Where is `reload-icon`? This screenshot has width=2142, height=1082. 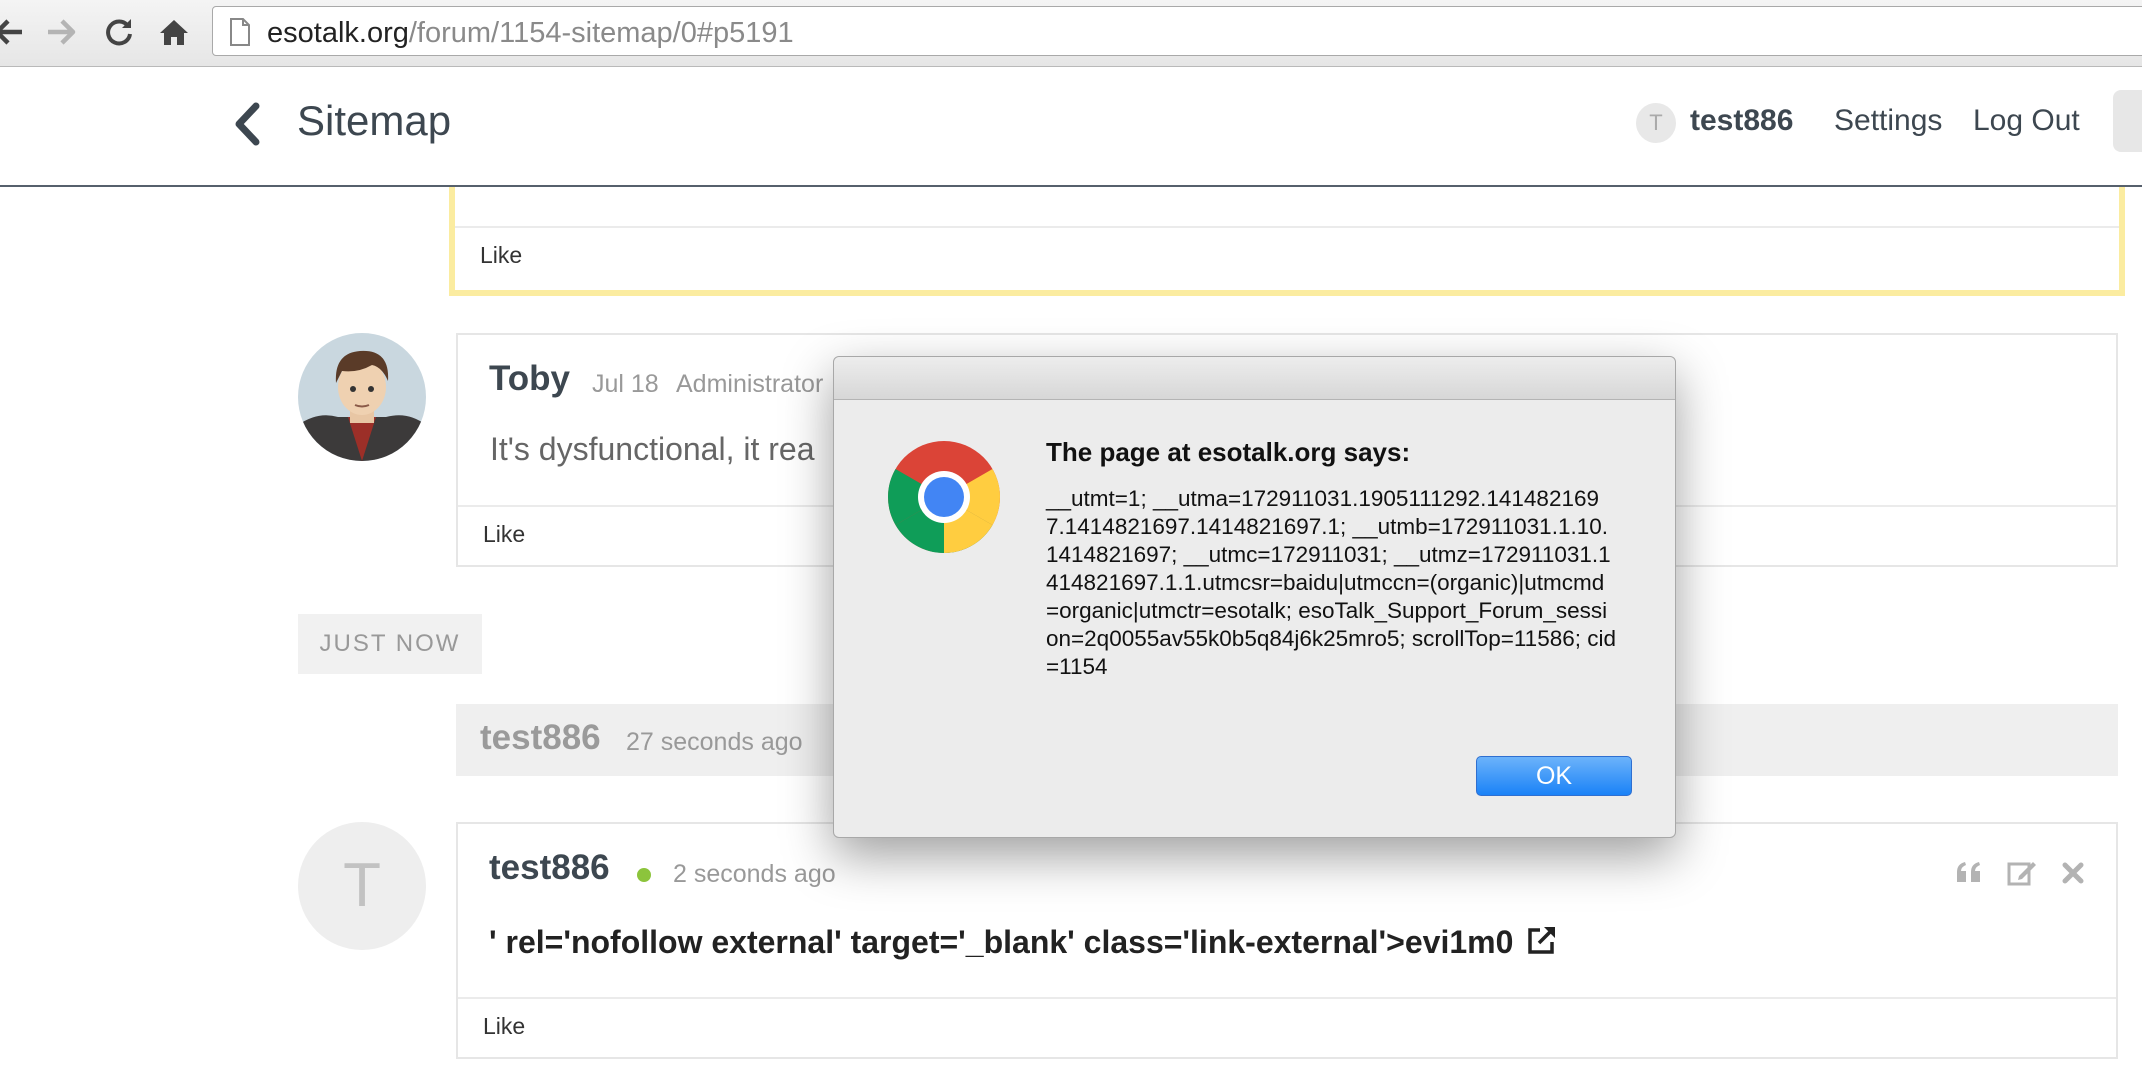 reload-icon is located at coordinates (119, 32).